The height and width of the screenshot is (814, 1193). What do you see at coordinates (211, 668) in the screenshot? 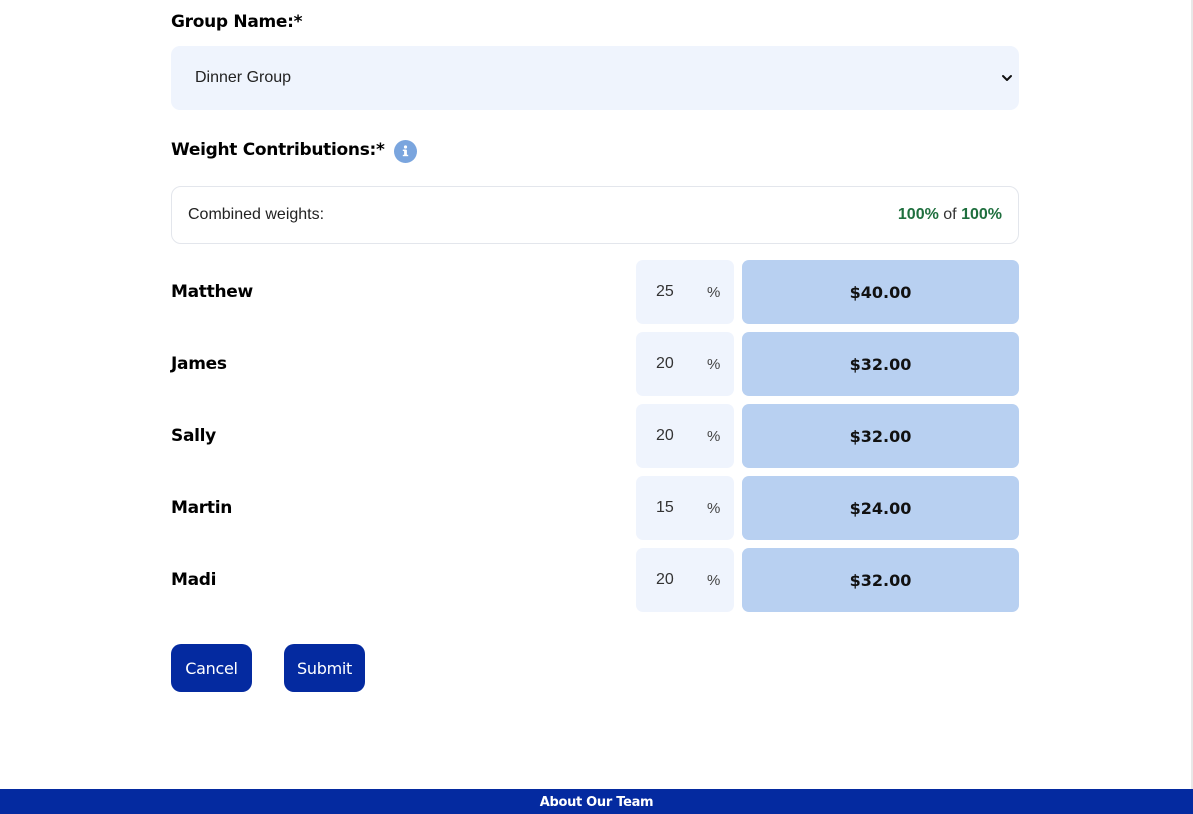
I see `cancel-button: Cancel` at bounding box center [211, 668].